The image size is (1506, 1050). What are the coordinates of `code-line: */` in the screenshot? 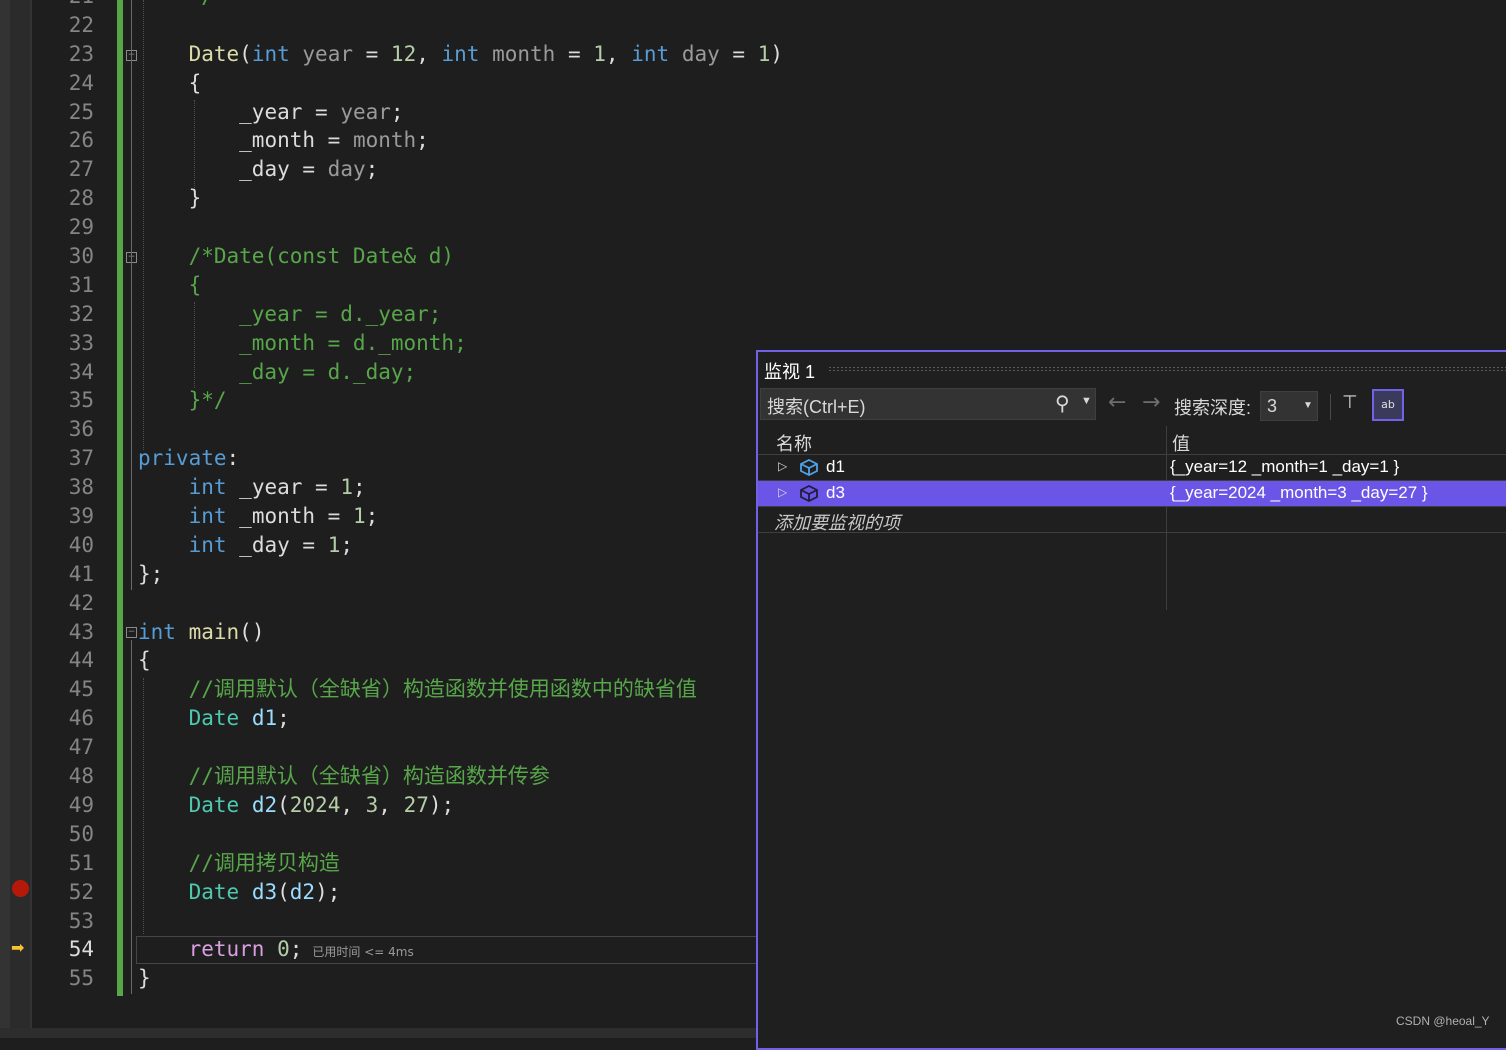 It's located at (448, 5).